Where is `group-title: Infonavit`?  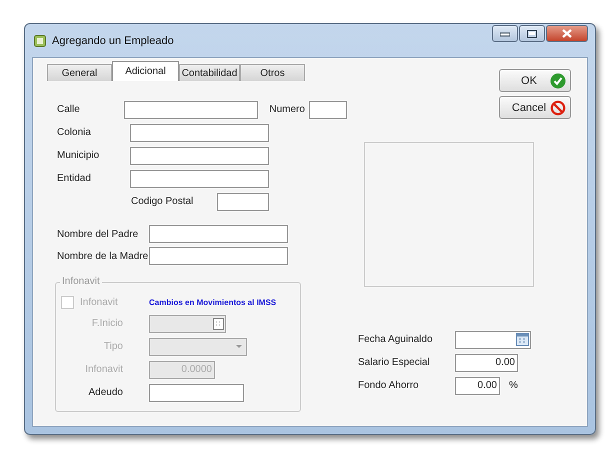
group-title: Infonavit is located at coordinates (81, 281).